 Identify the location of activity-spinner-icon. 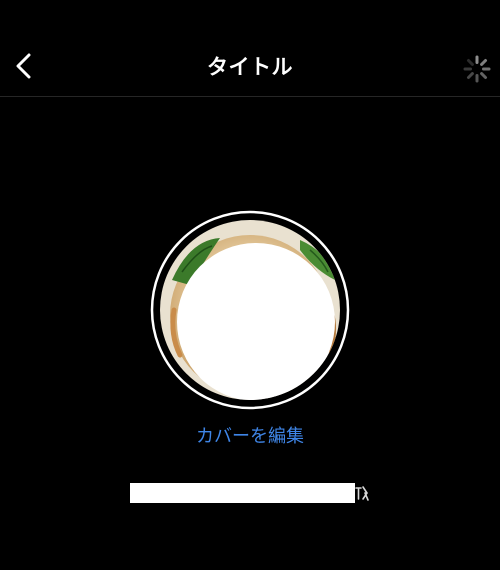
(477, 69).